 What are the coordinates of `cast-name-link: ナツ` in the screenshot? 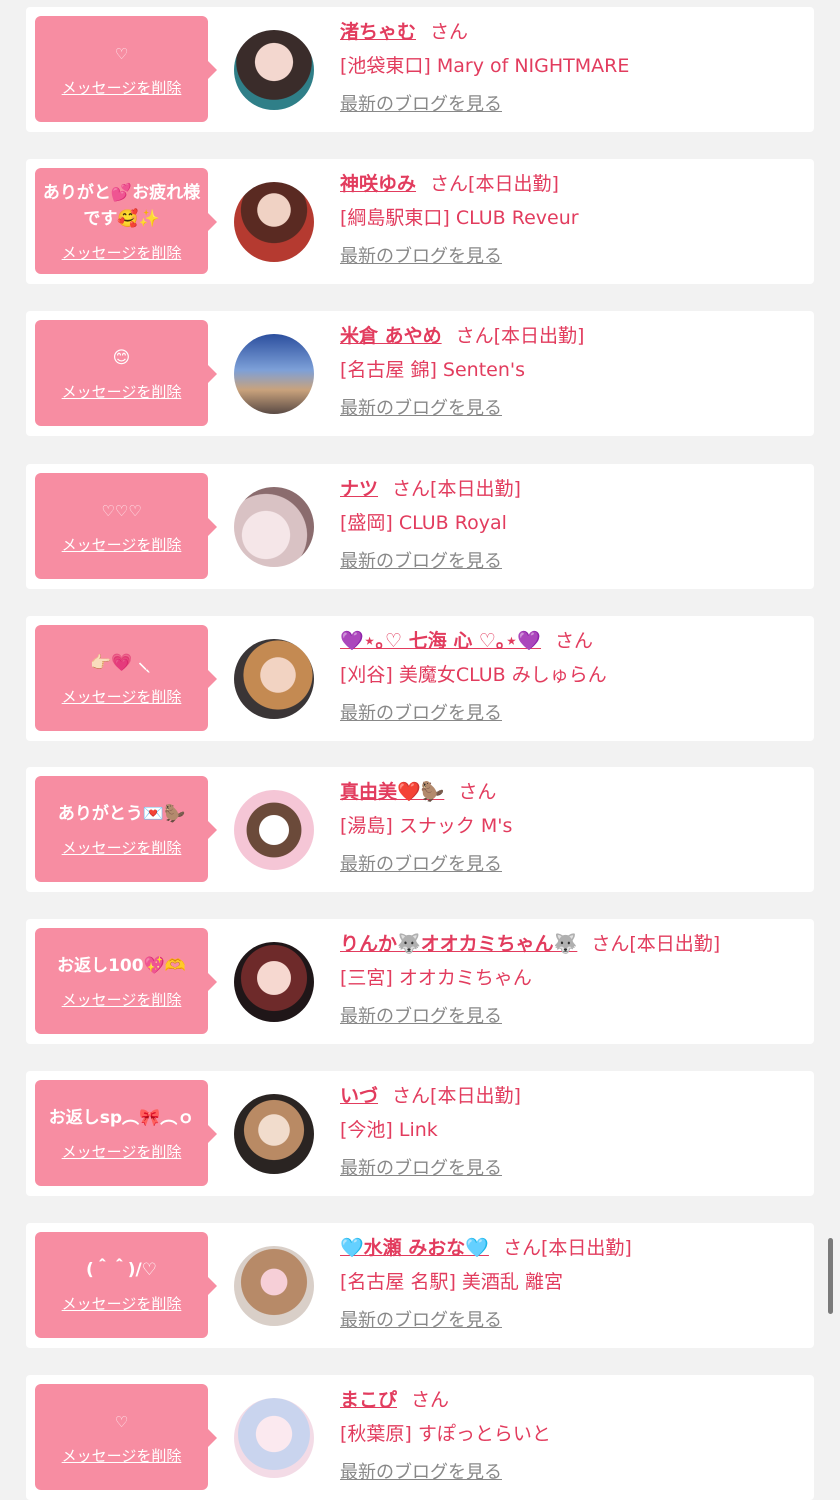 It's located at (359, 489).